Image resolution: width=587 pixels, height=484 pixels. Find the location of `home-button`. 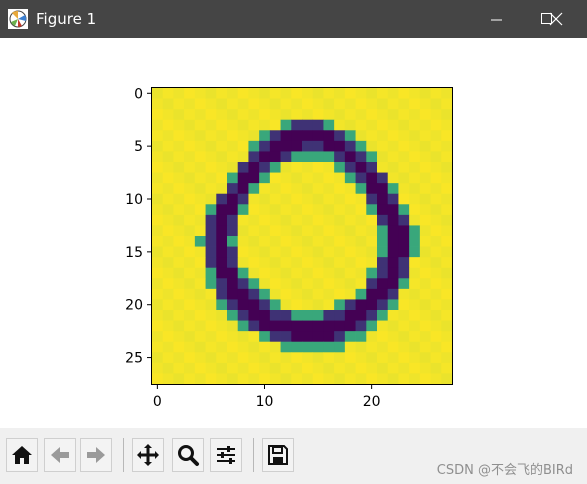

home-button is located at coordinates (22, 455).